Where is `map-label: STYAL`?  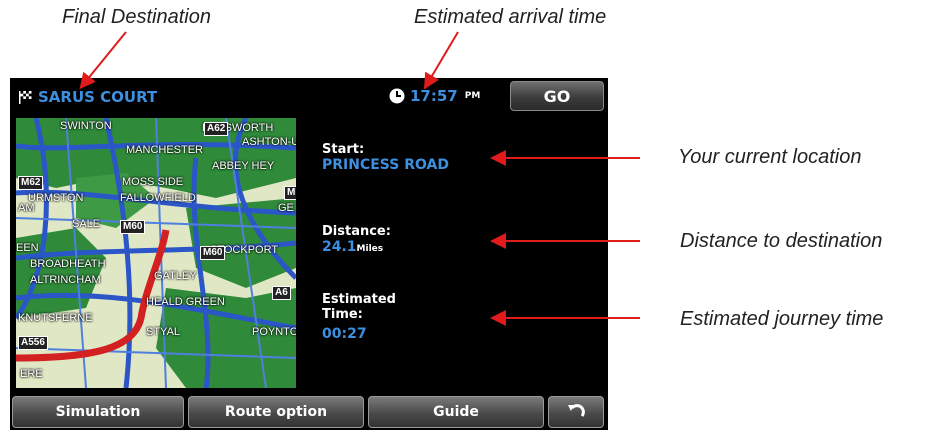 map-label: STYAL is located at coordinates (163, 332).